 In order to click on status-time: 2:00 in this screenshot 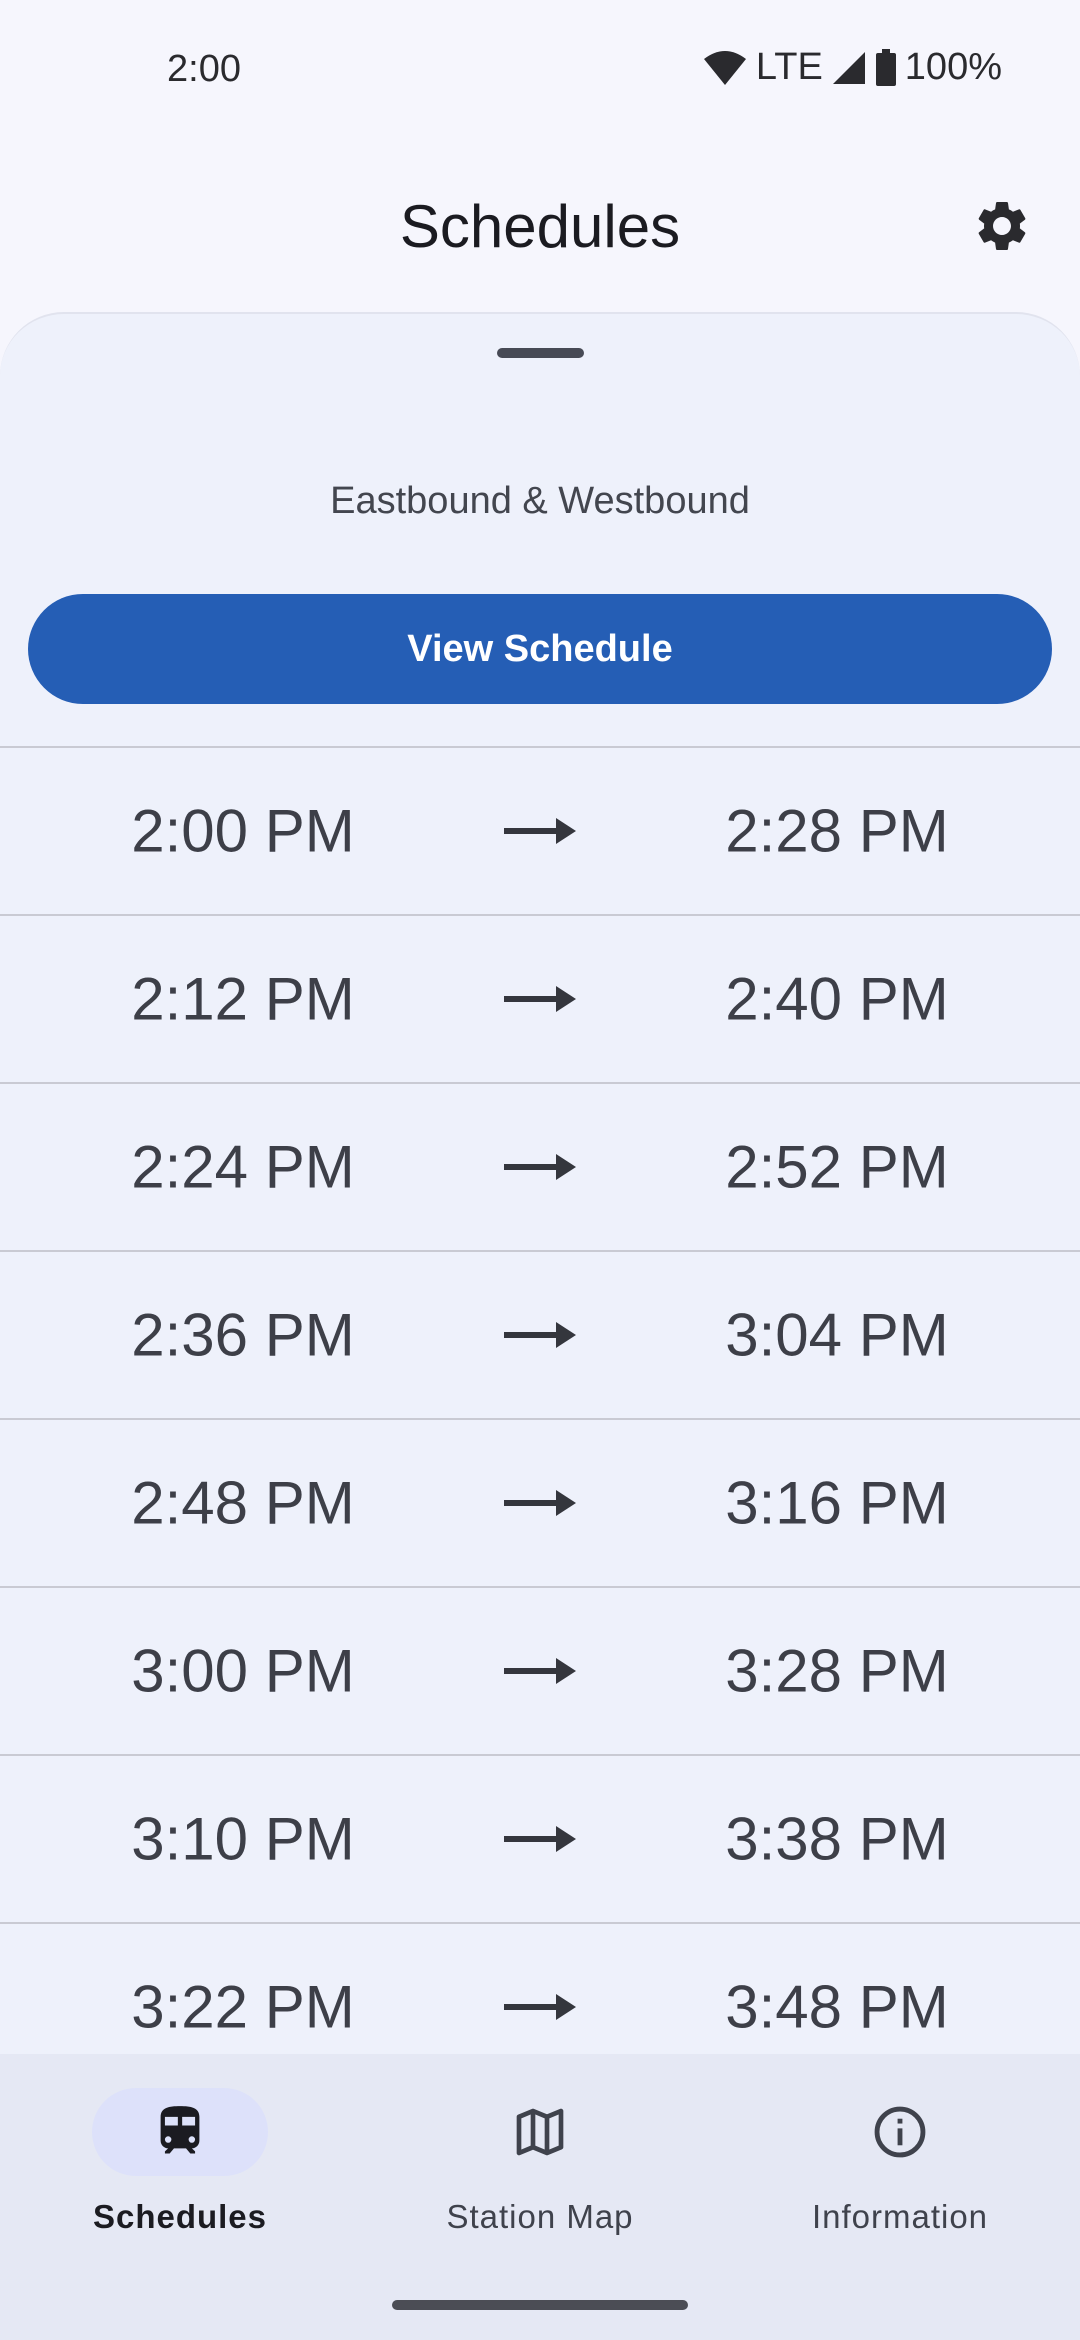, I will do `click(204, 69)`.